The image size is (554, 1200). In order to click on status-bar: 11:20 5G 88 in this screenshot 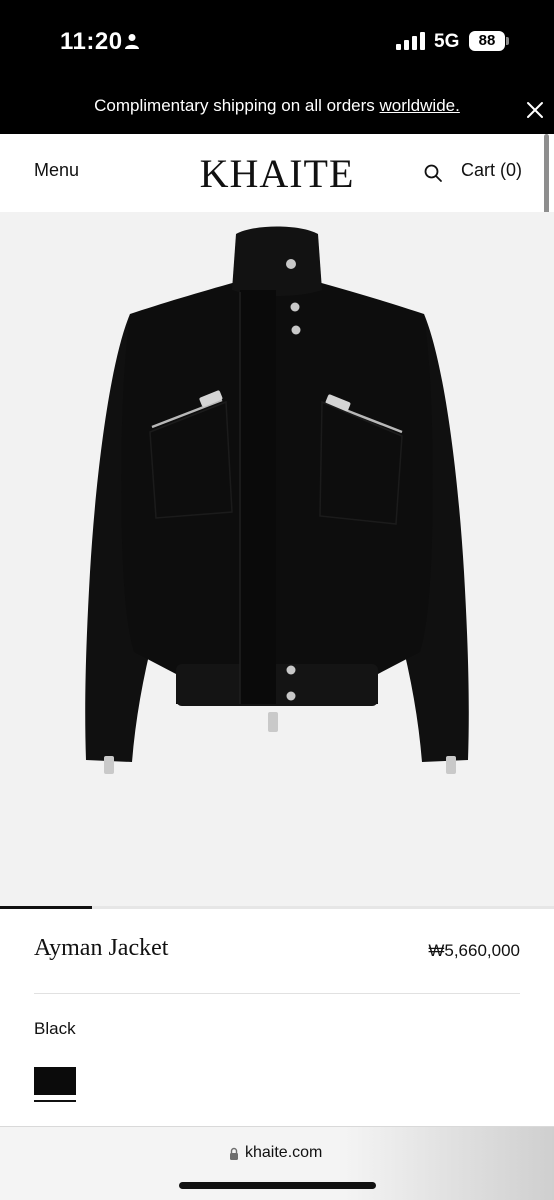, I will do `click(277, 42)`.